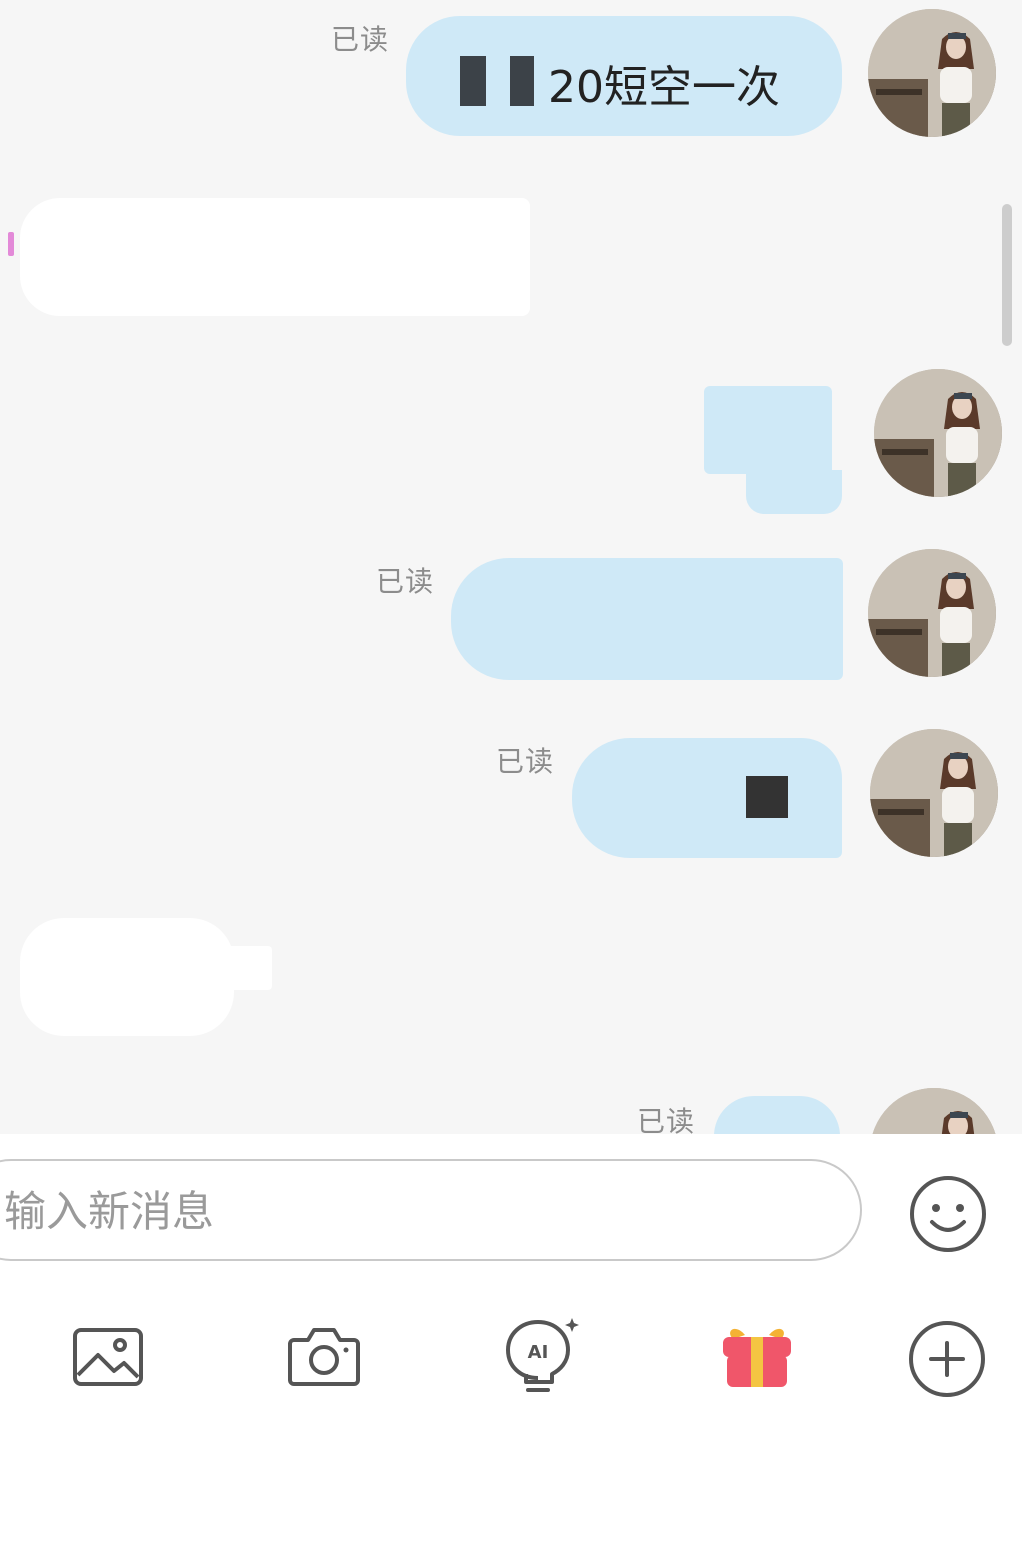 This screenshot has height=1544, width=1022. I want to click on smiley-icon, so click(948, 1214).